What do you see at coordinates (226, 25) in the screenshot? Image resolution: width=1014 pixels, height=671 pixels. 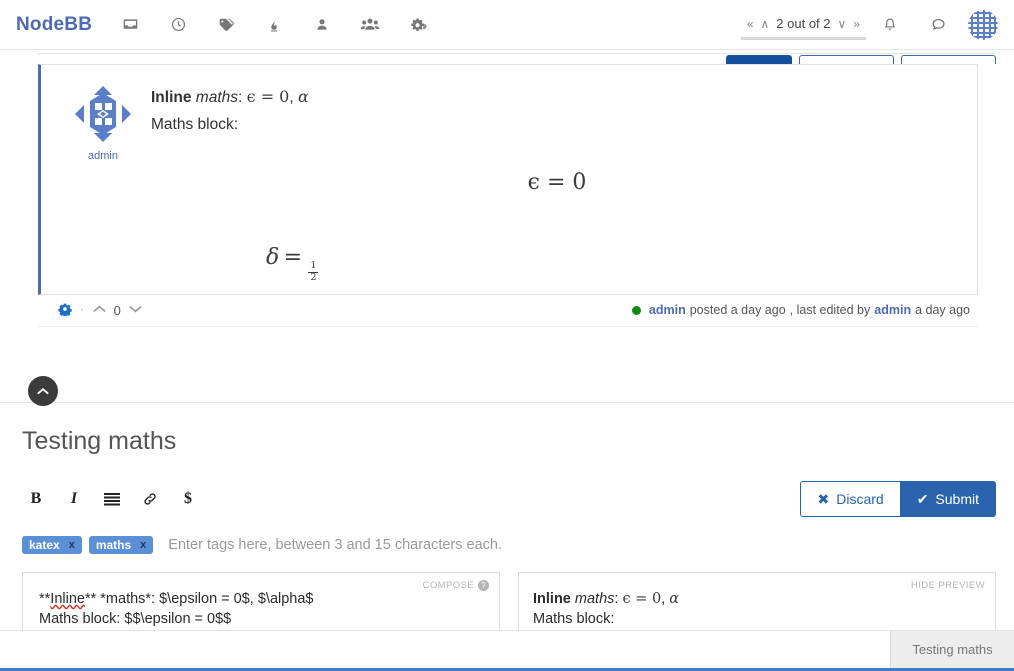 I see `tags-icon` at bounding box center [226, 25].